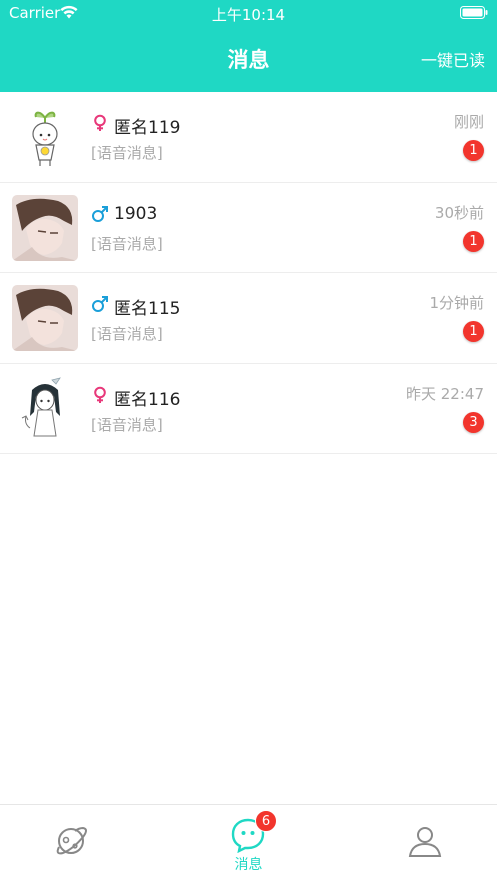 Image resolution: width=497 pixels, height=883 pixels. I want to click on messages-badge: 6, so click(266, 821).